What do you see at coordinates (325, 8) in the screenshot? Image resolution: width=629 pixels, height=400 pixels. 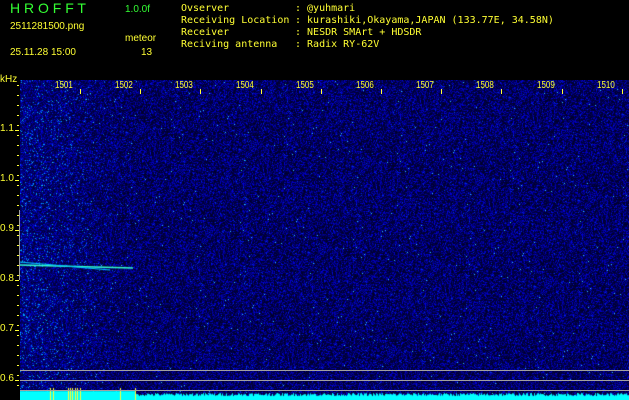 I see `info-value: : @yuhmari` at bounding box center [325, 8].